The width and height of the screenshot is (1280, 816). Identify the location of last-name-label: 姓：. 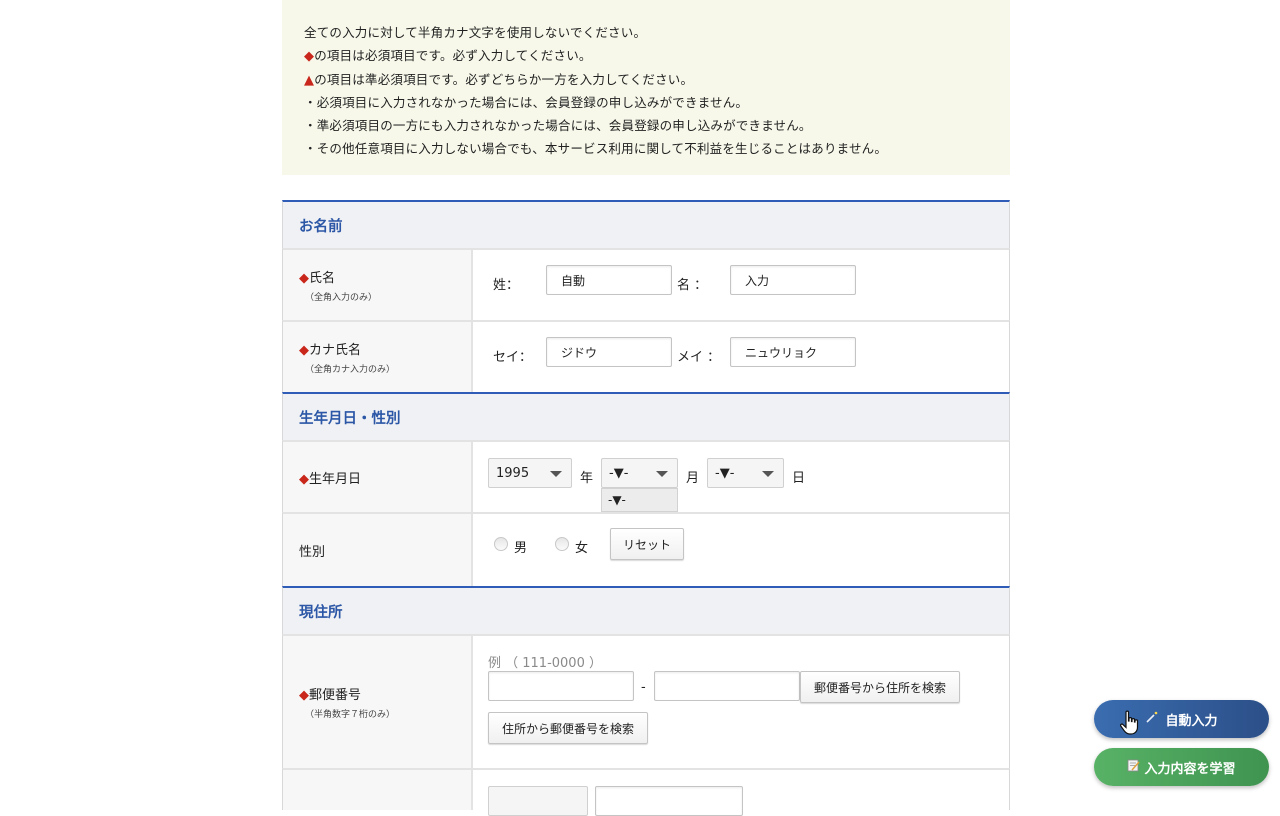
(506, 285).